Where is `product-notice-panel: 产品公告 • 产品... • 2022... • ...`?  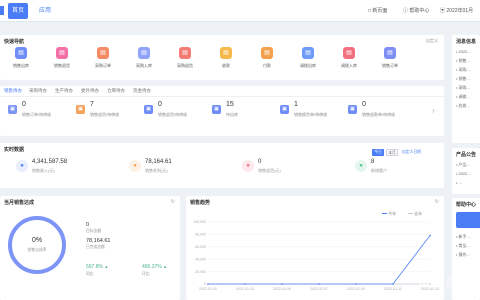
product-notice-panel: 产品公告 • 产品... • 2022... • ... is located at coordinates (466, 171).